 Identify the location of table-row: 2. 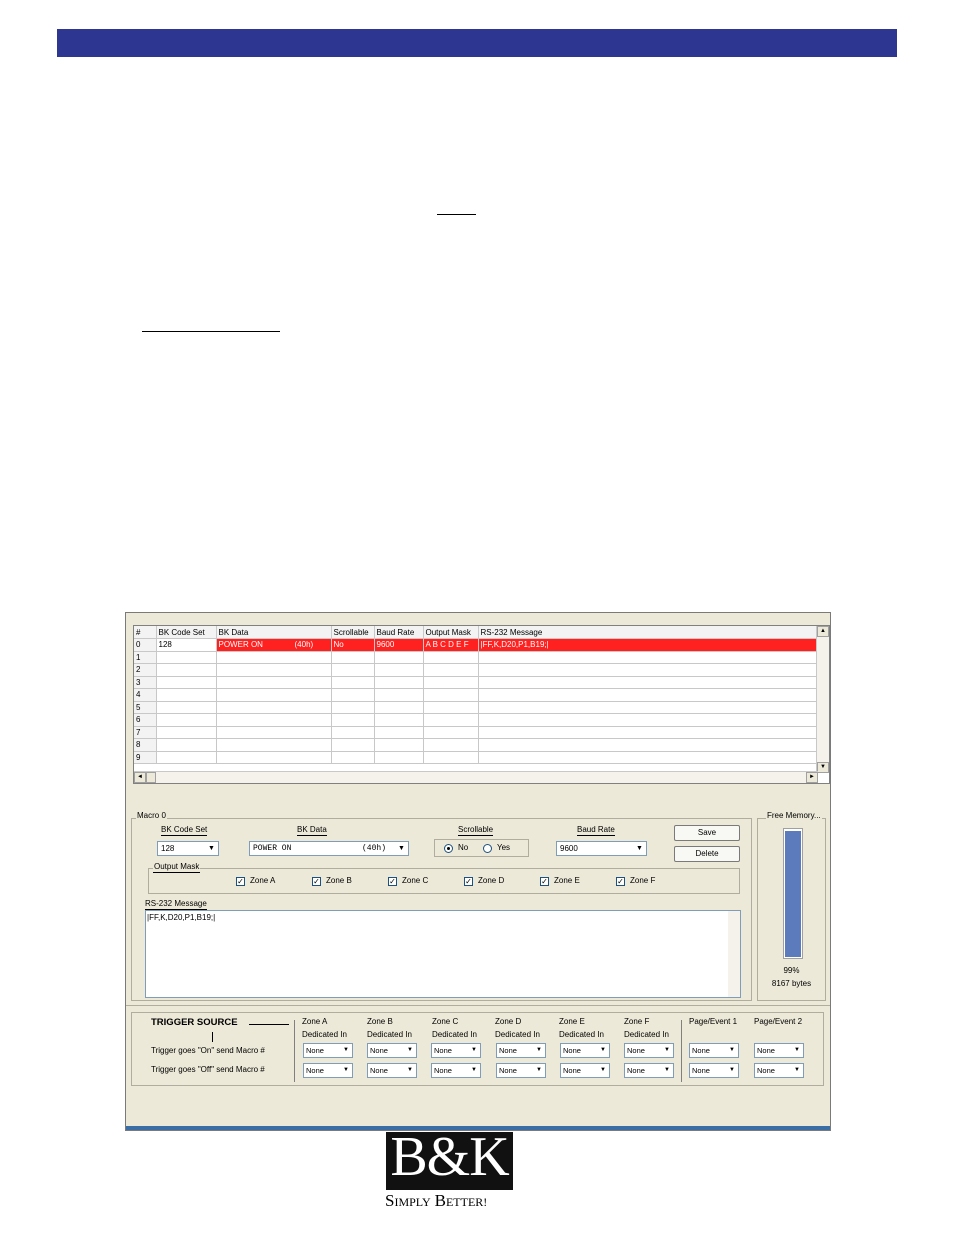
(476, 670).